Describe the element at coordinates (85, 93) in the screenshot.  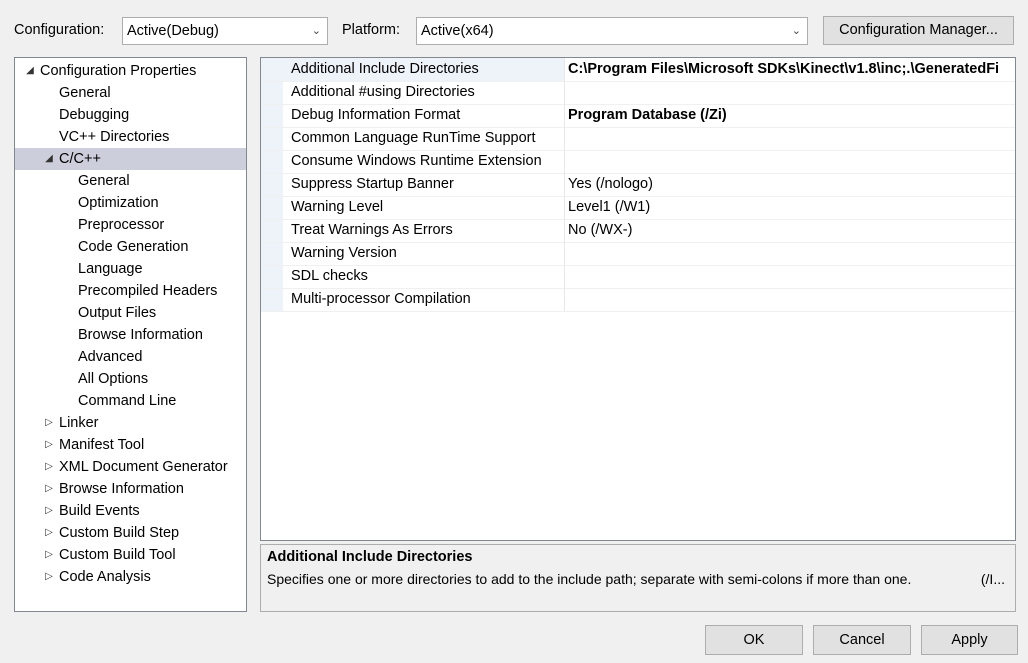
I see `tree-item-label: General` at that location.